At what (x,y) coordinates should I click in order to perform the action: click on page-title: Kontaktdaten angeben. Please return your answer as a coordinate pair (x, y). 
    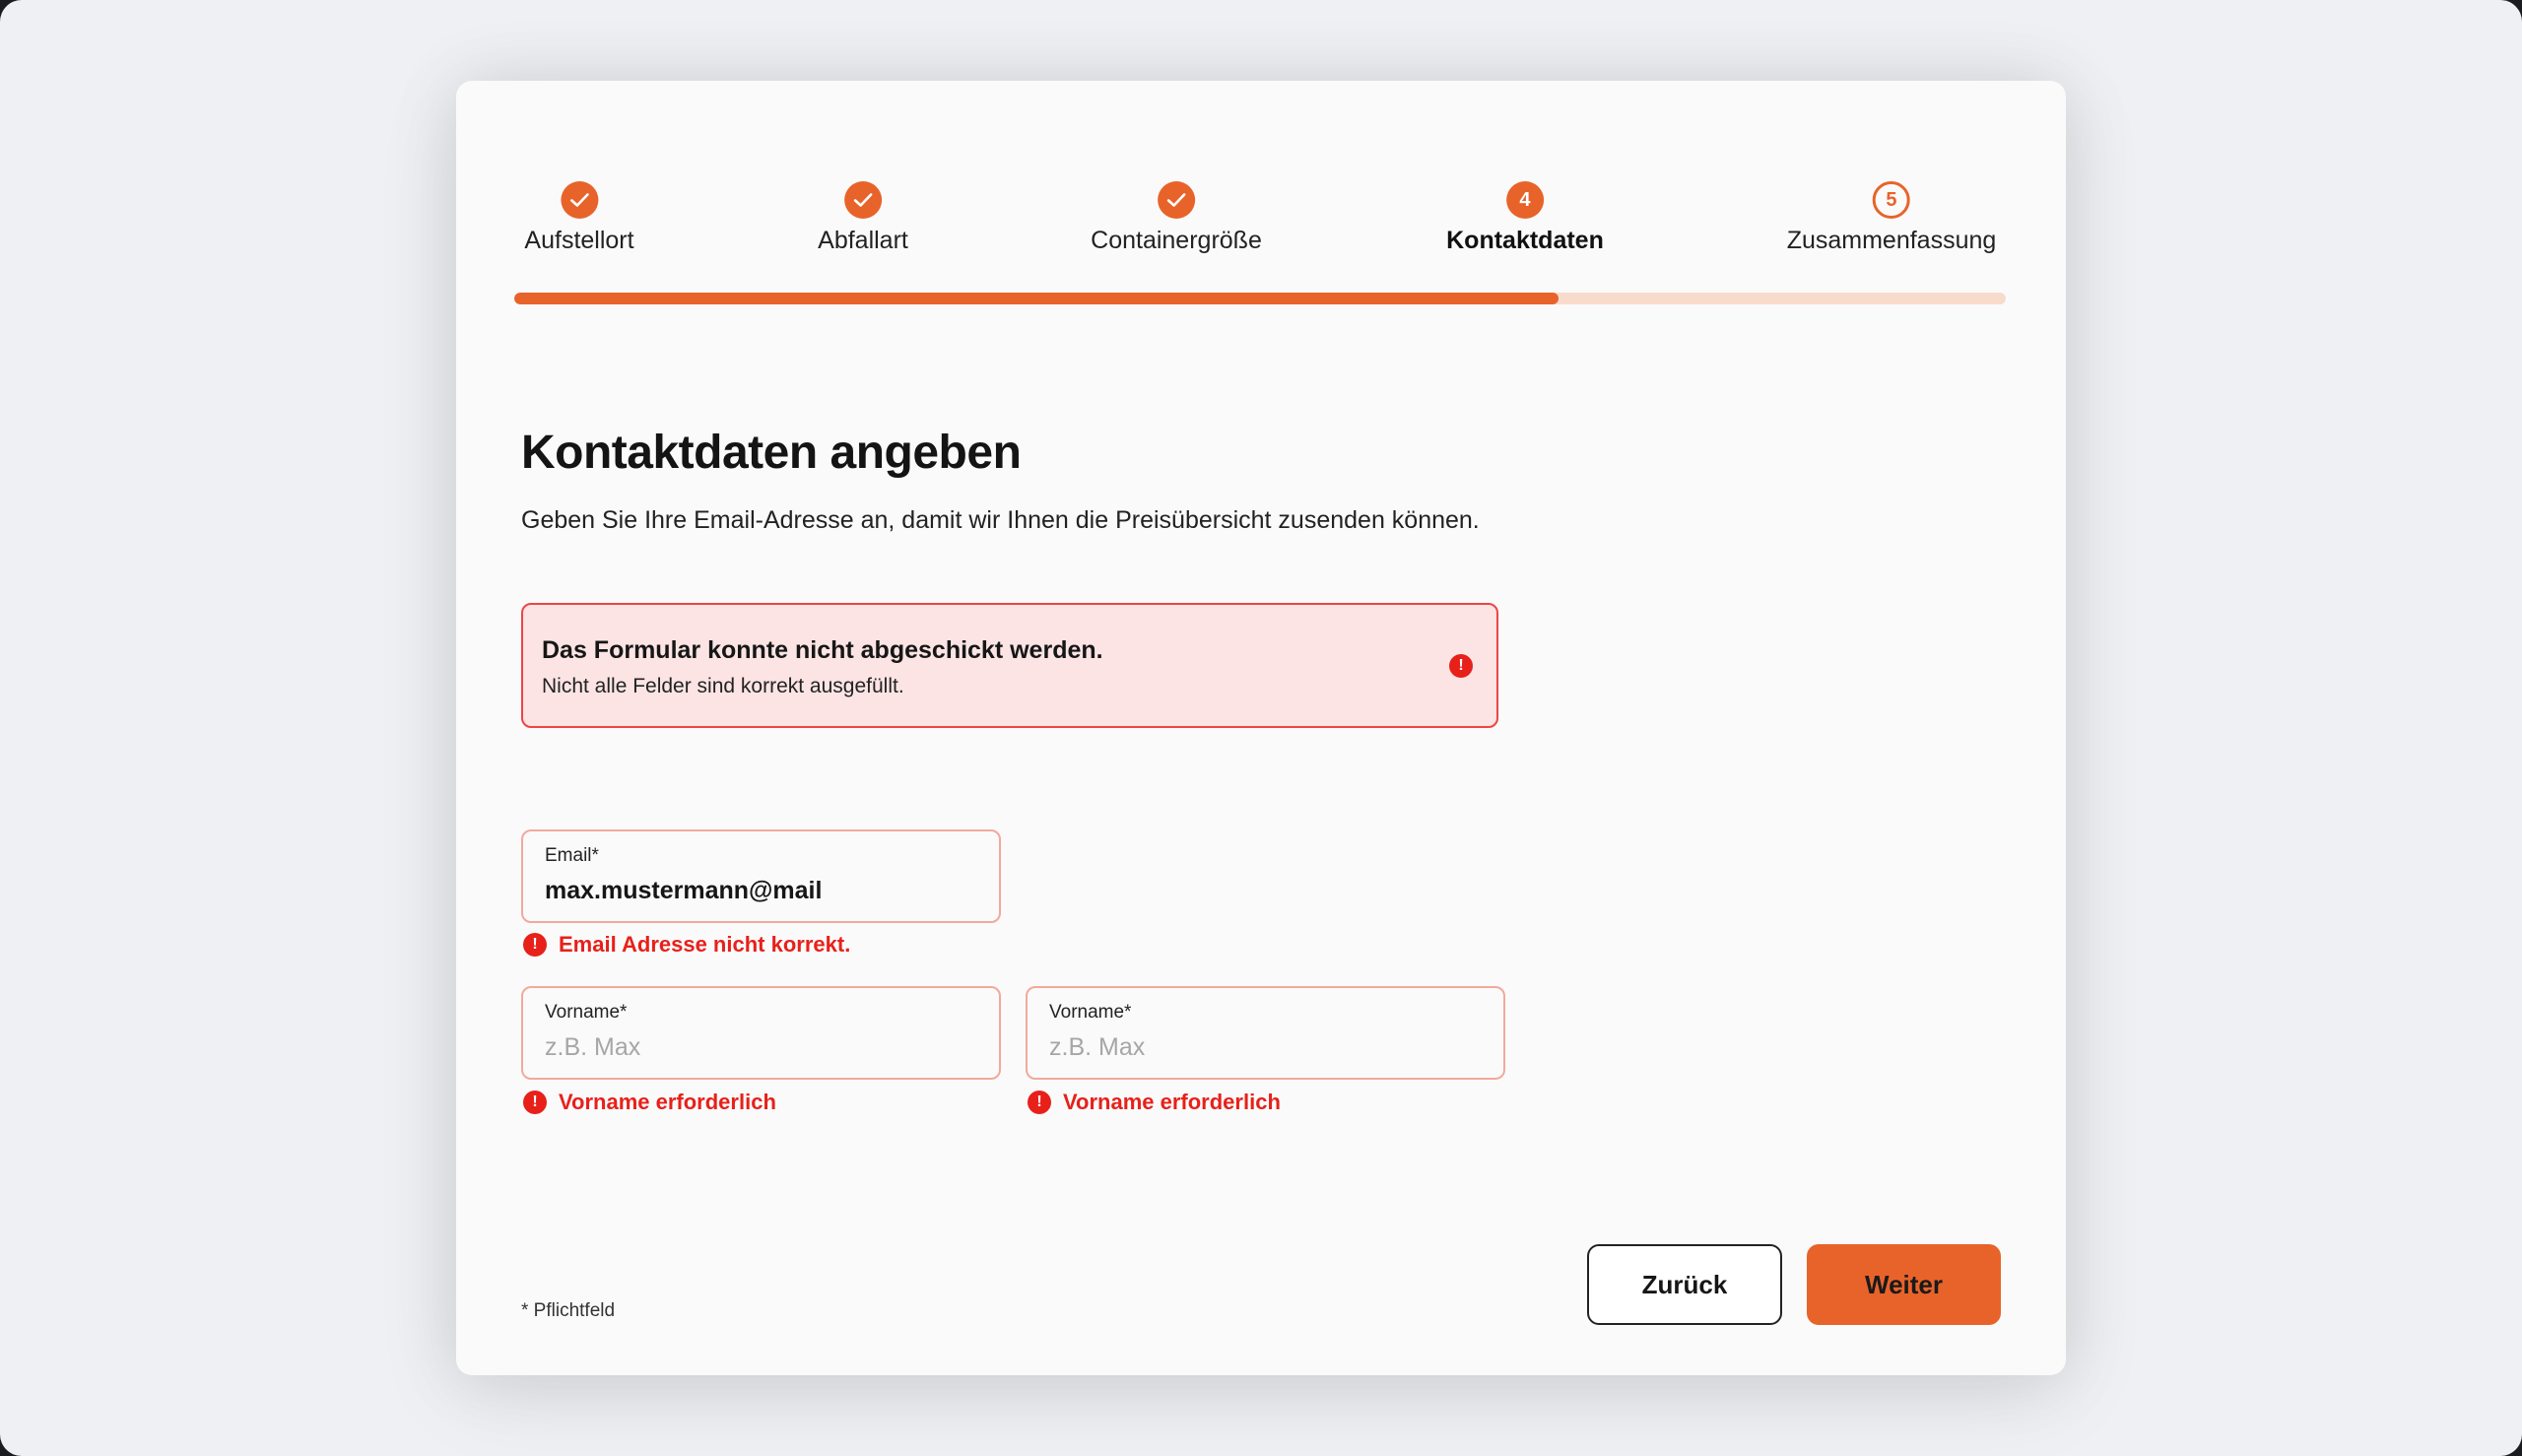
    Looking at the image, I should click on (771, 453).